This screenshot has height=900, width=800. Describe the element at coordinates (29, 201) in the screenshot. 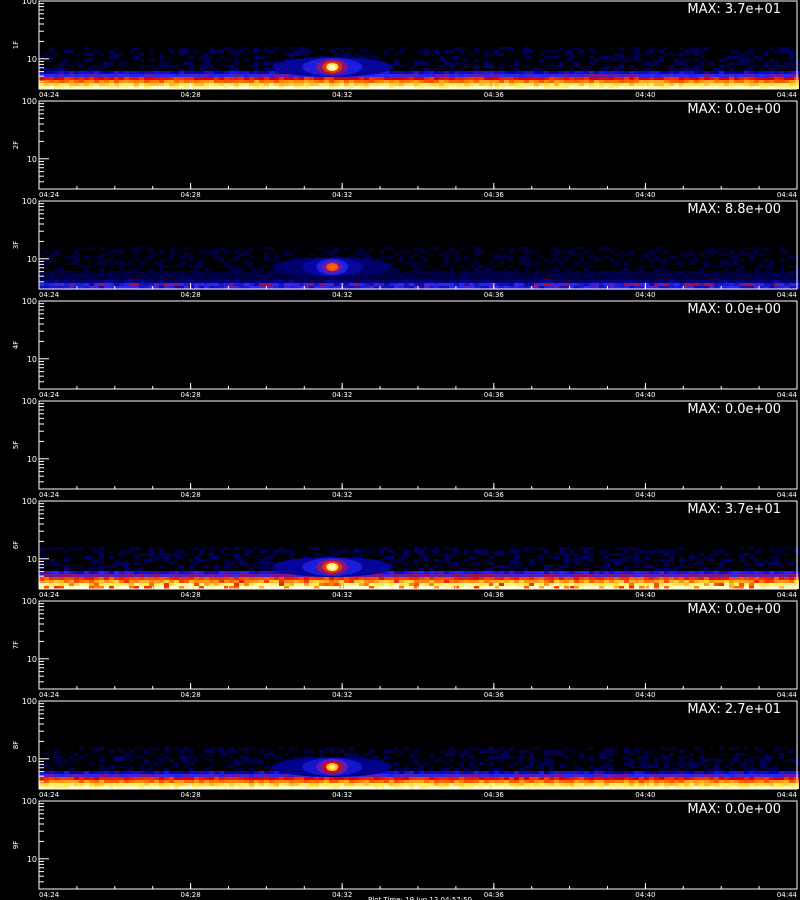

I see `y-tick-label: 100` at that location.